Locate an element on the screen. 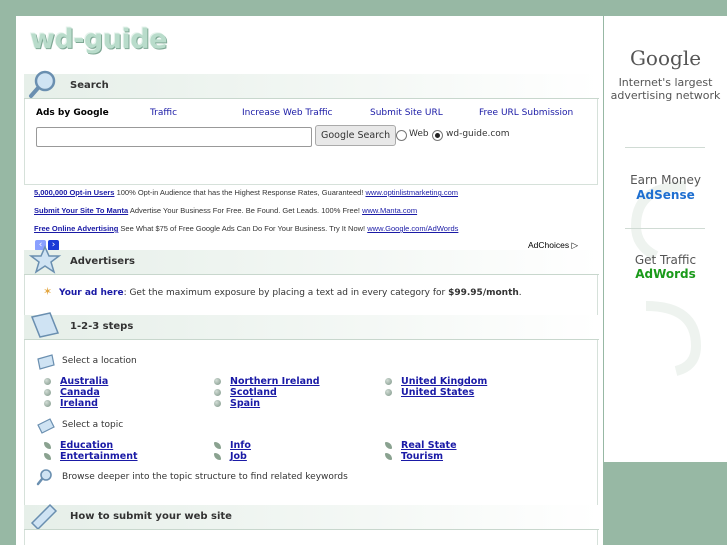  site-logo: wd-guide is located at coordinates (98, 39).